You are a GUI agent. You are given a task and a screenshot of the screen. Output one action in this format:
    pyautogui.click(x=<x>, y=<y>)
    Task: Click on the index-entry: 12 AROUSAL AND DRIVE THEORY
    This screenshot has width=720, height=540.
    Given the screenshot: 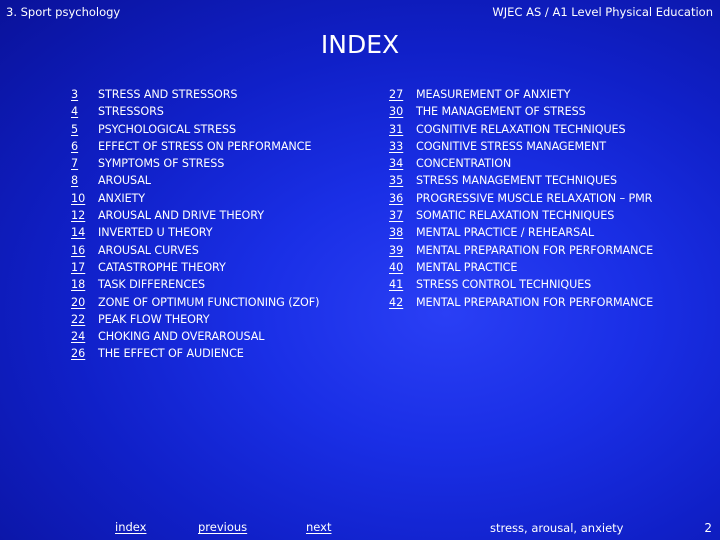 What is the action you would take?
    pyautogui.click(x=192, y=215)
    